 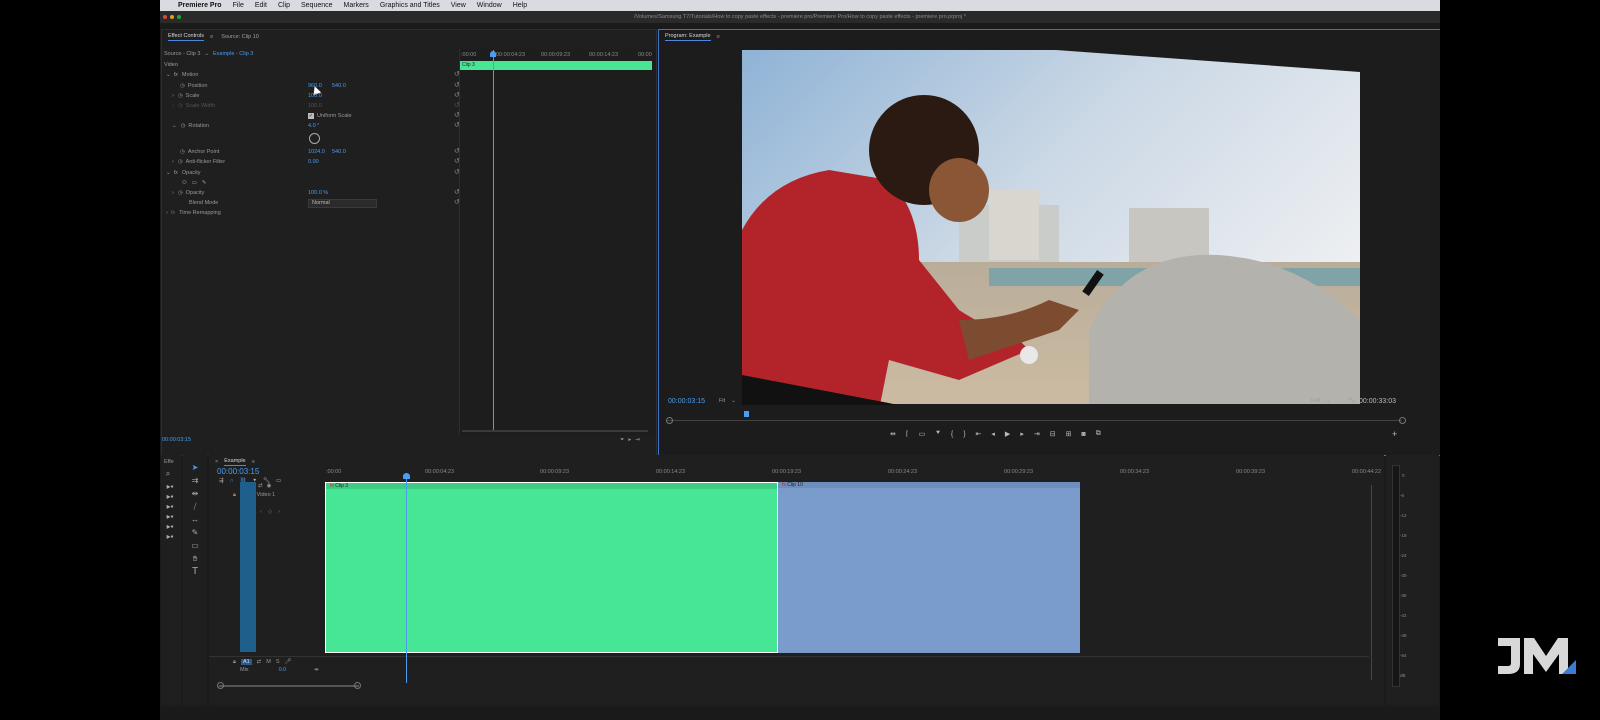 What do you see at coordinates (1083, 434) in the screenshot?
I see `camera-icon: ◙` at bounding box center [1083, 434].